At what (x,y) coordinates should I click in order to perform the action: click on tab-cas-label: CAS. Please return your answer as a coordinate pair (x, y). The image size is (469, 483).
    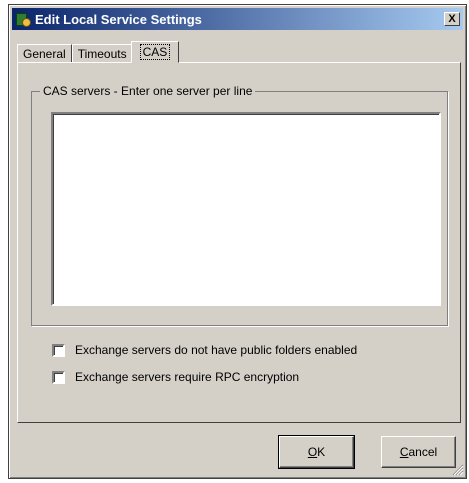
    Looking at the image, I should click on (155, 52).